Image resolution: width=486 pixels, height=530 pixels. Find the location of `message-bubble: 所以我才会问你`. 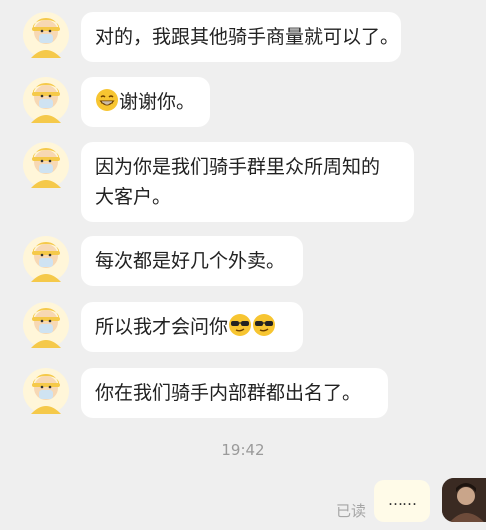

message-bubble: 所以我才会问你 is located at coordinates (192, 327).